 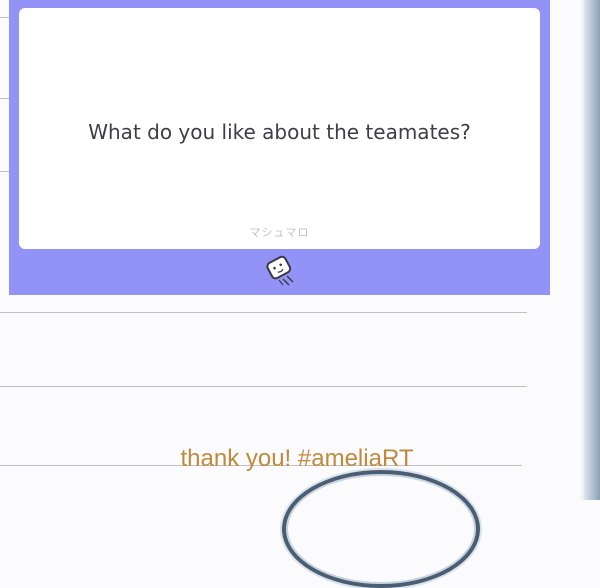 What do you see at coordinates (279, 132) in the screenshot?
I see `question-text: What do you like about the teamates?` at bounding box center [279, 132].